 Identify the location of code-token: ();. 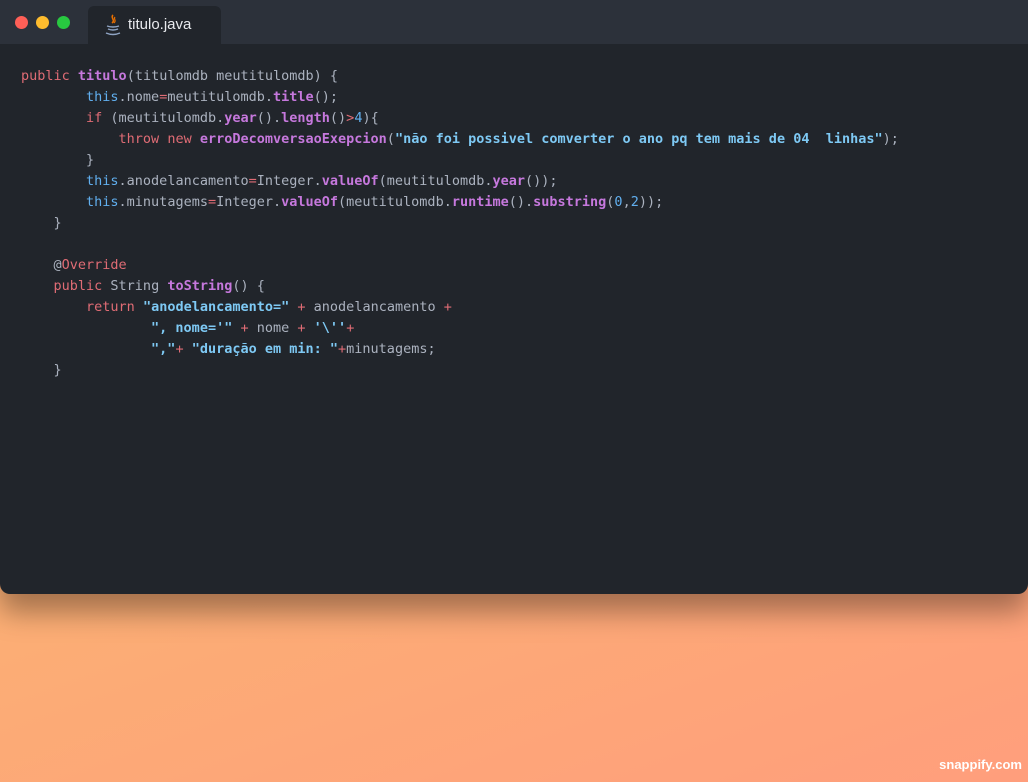
(326, 97).